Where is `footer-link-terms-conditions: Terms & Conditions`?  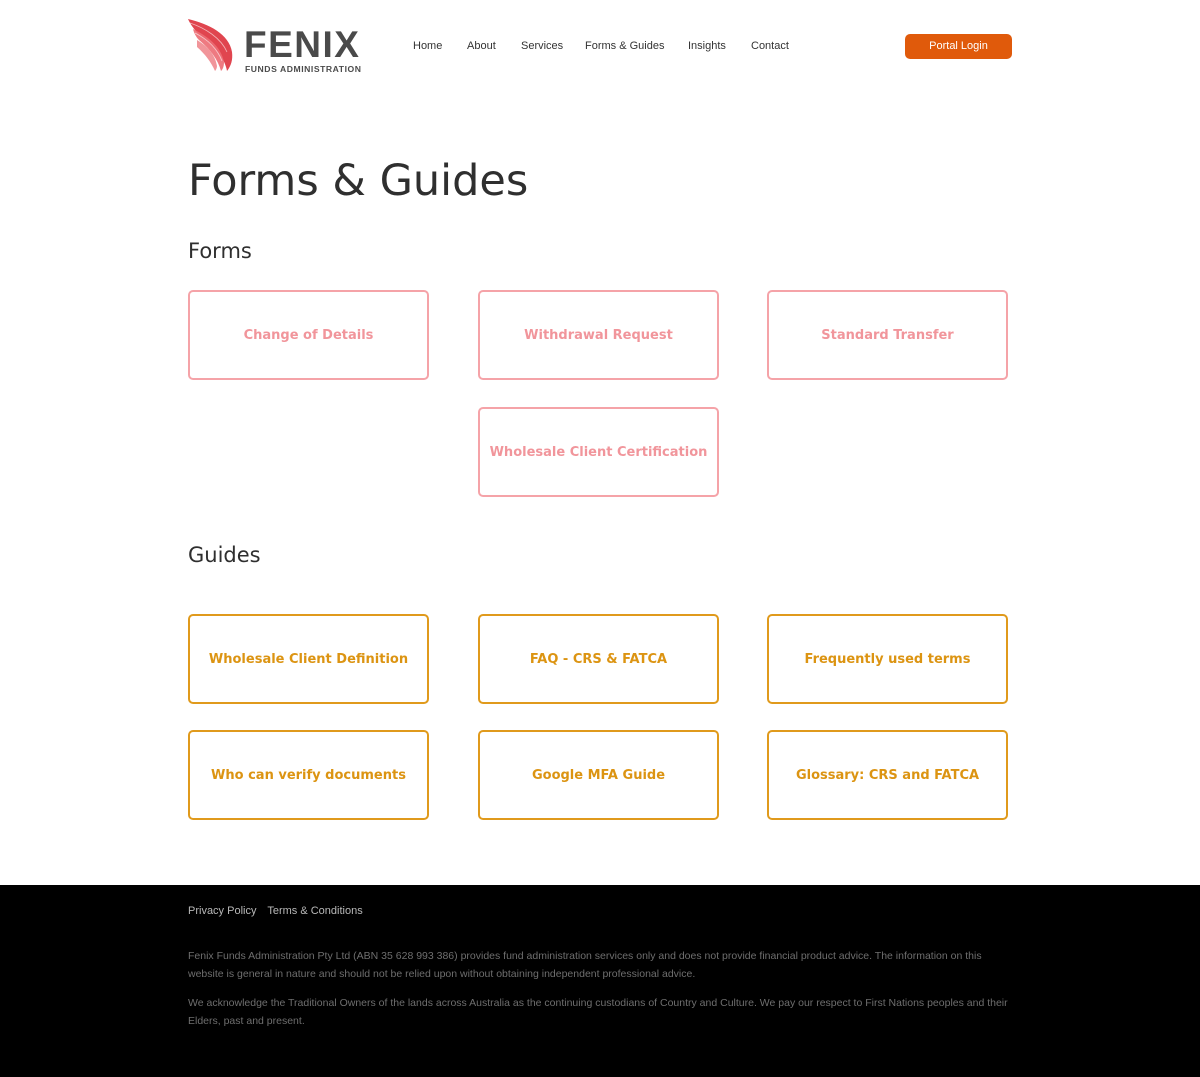
footer-link-terms-conditions: Terms & Conditions is located at coordinates (314, 911).